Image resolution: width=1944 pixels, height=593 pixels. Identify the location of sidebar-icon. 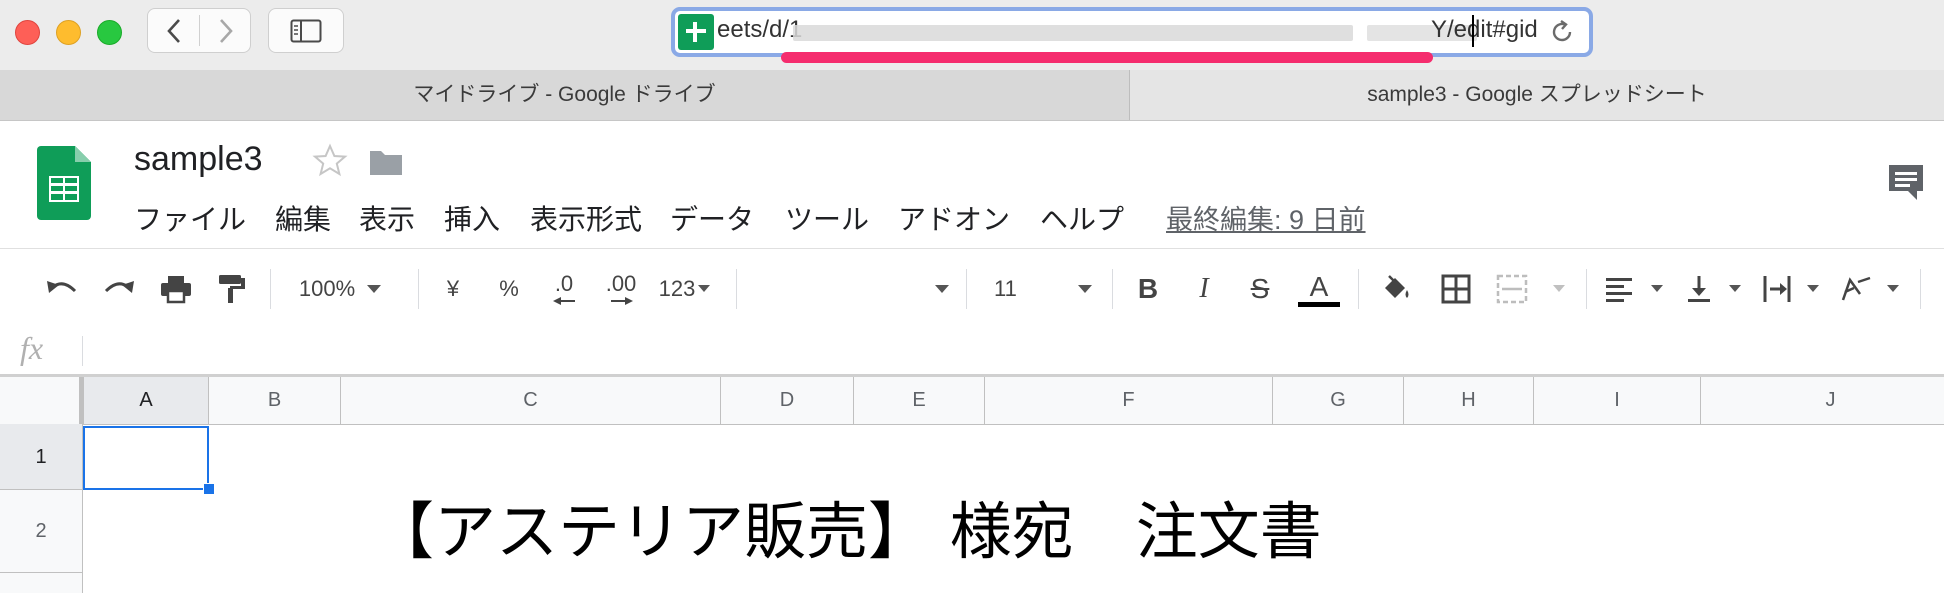
(306, 30).